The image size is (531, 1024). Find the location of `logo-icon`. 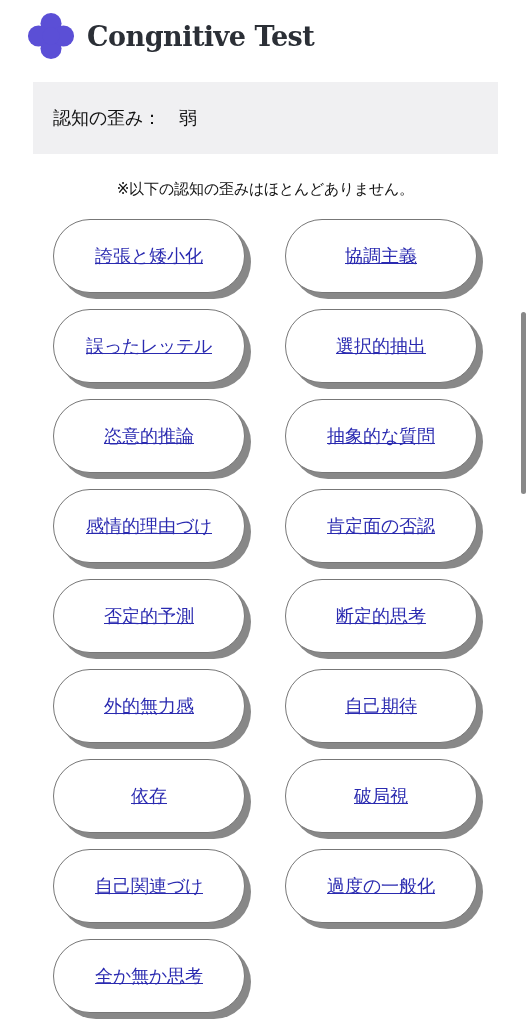

logo-icon is located at coordinates (51, 36).